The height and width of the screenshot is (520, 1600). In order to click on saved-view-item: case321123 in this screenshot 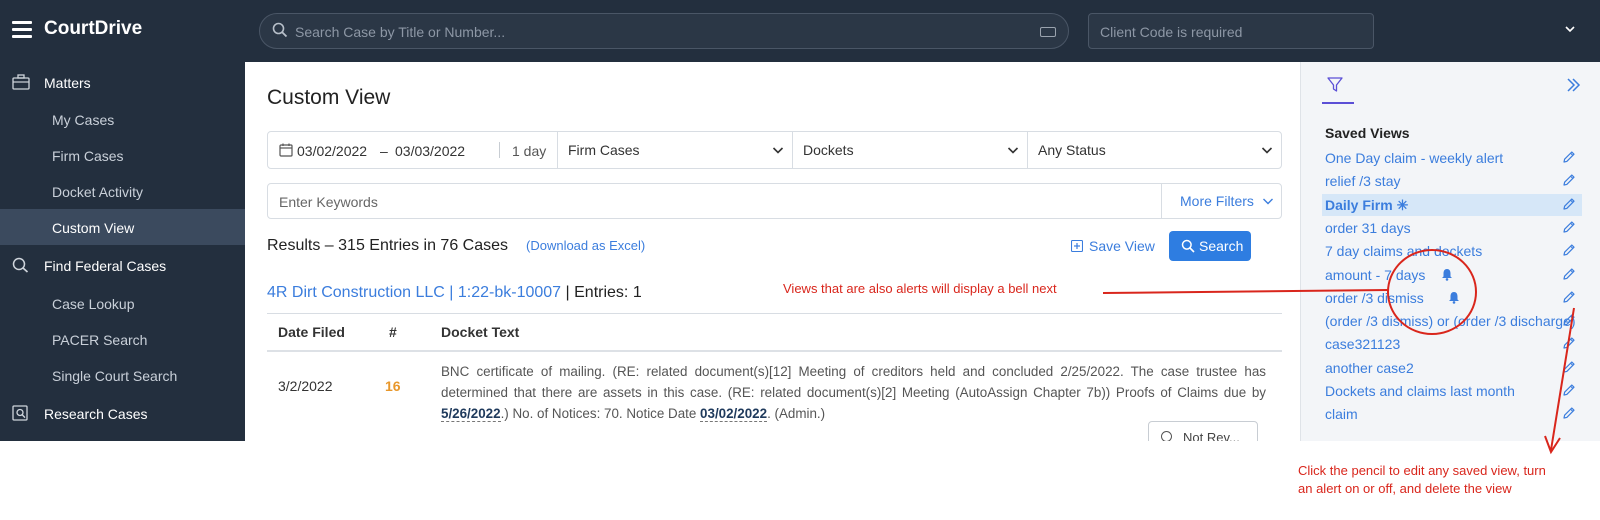, I will do `click(1452, 344)`.